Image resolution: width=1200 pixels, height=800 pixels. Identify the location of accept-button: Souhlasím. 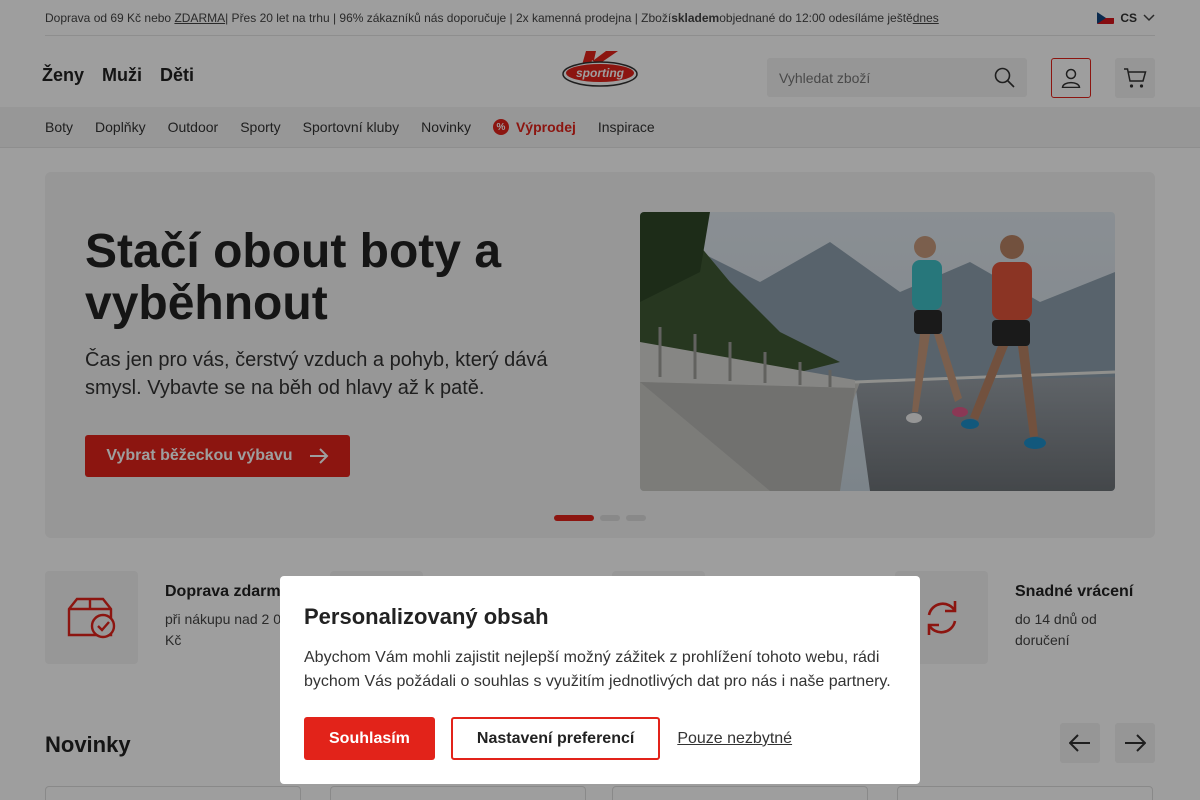
(369, 738).